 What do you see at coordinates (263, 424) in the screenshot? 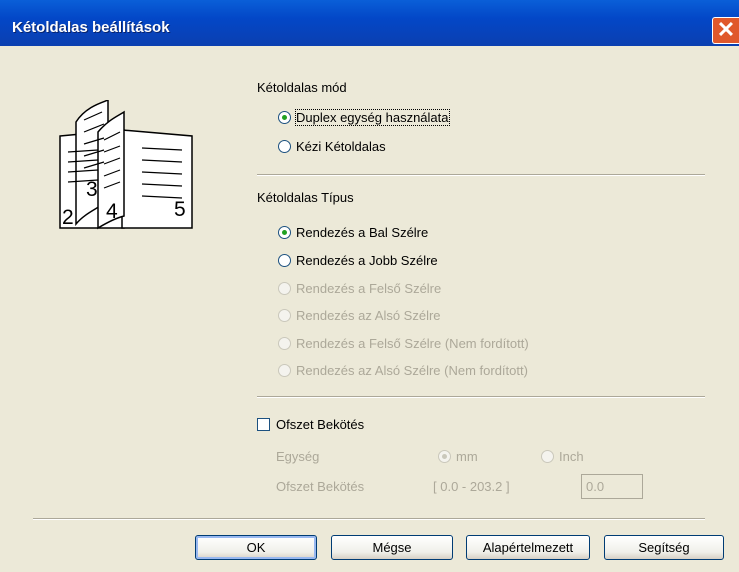
I see `offset-binding-checkbox` at bounding box center [263, 424].